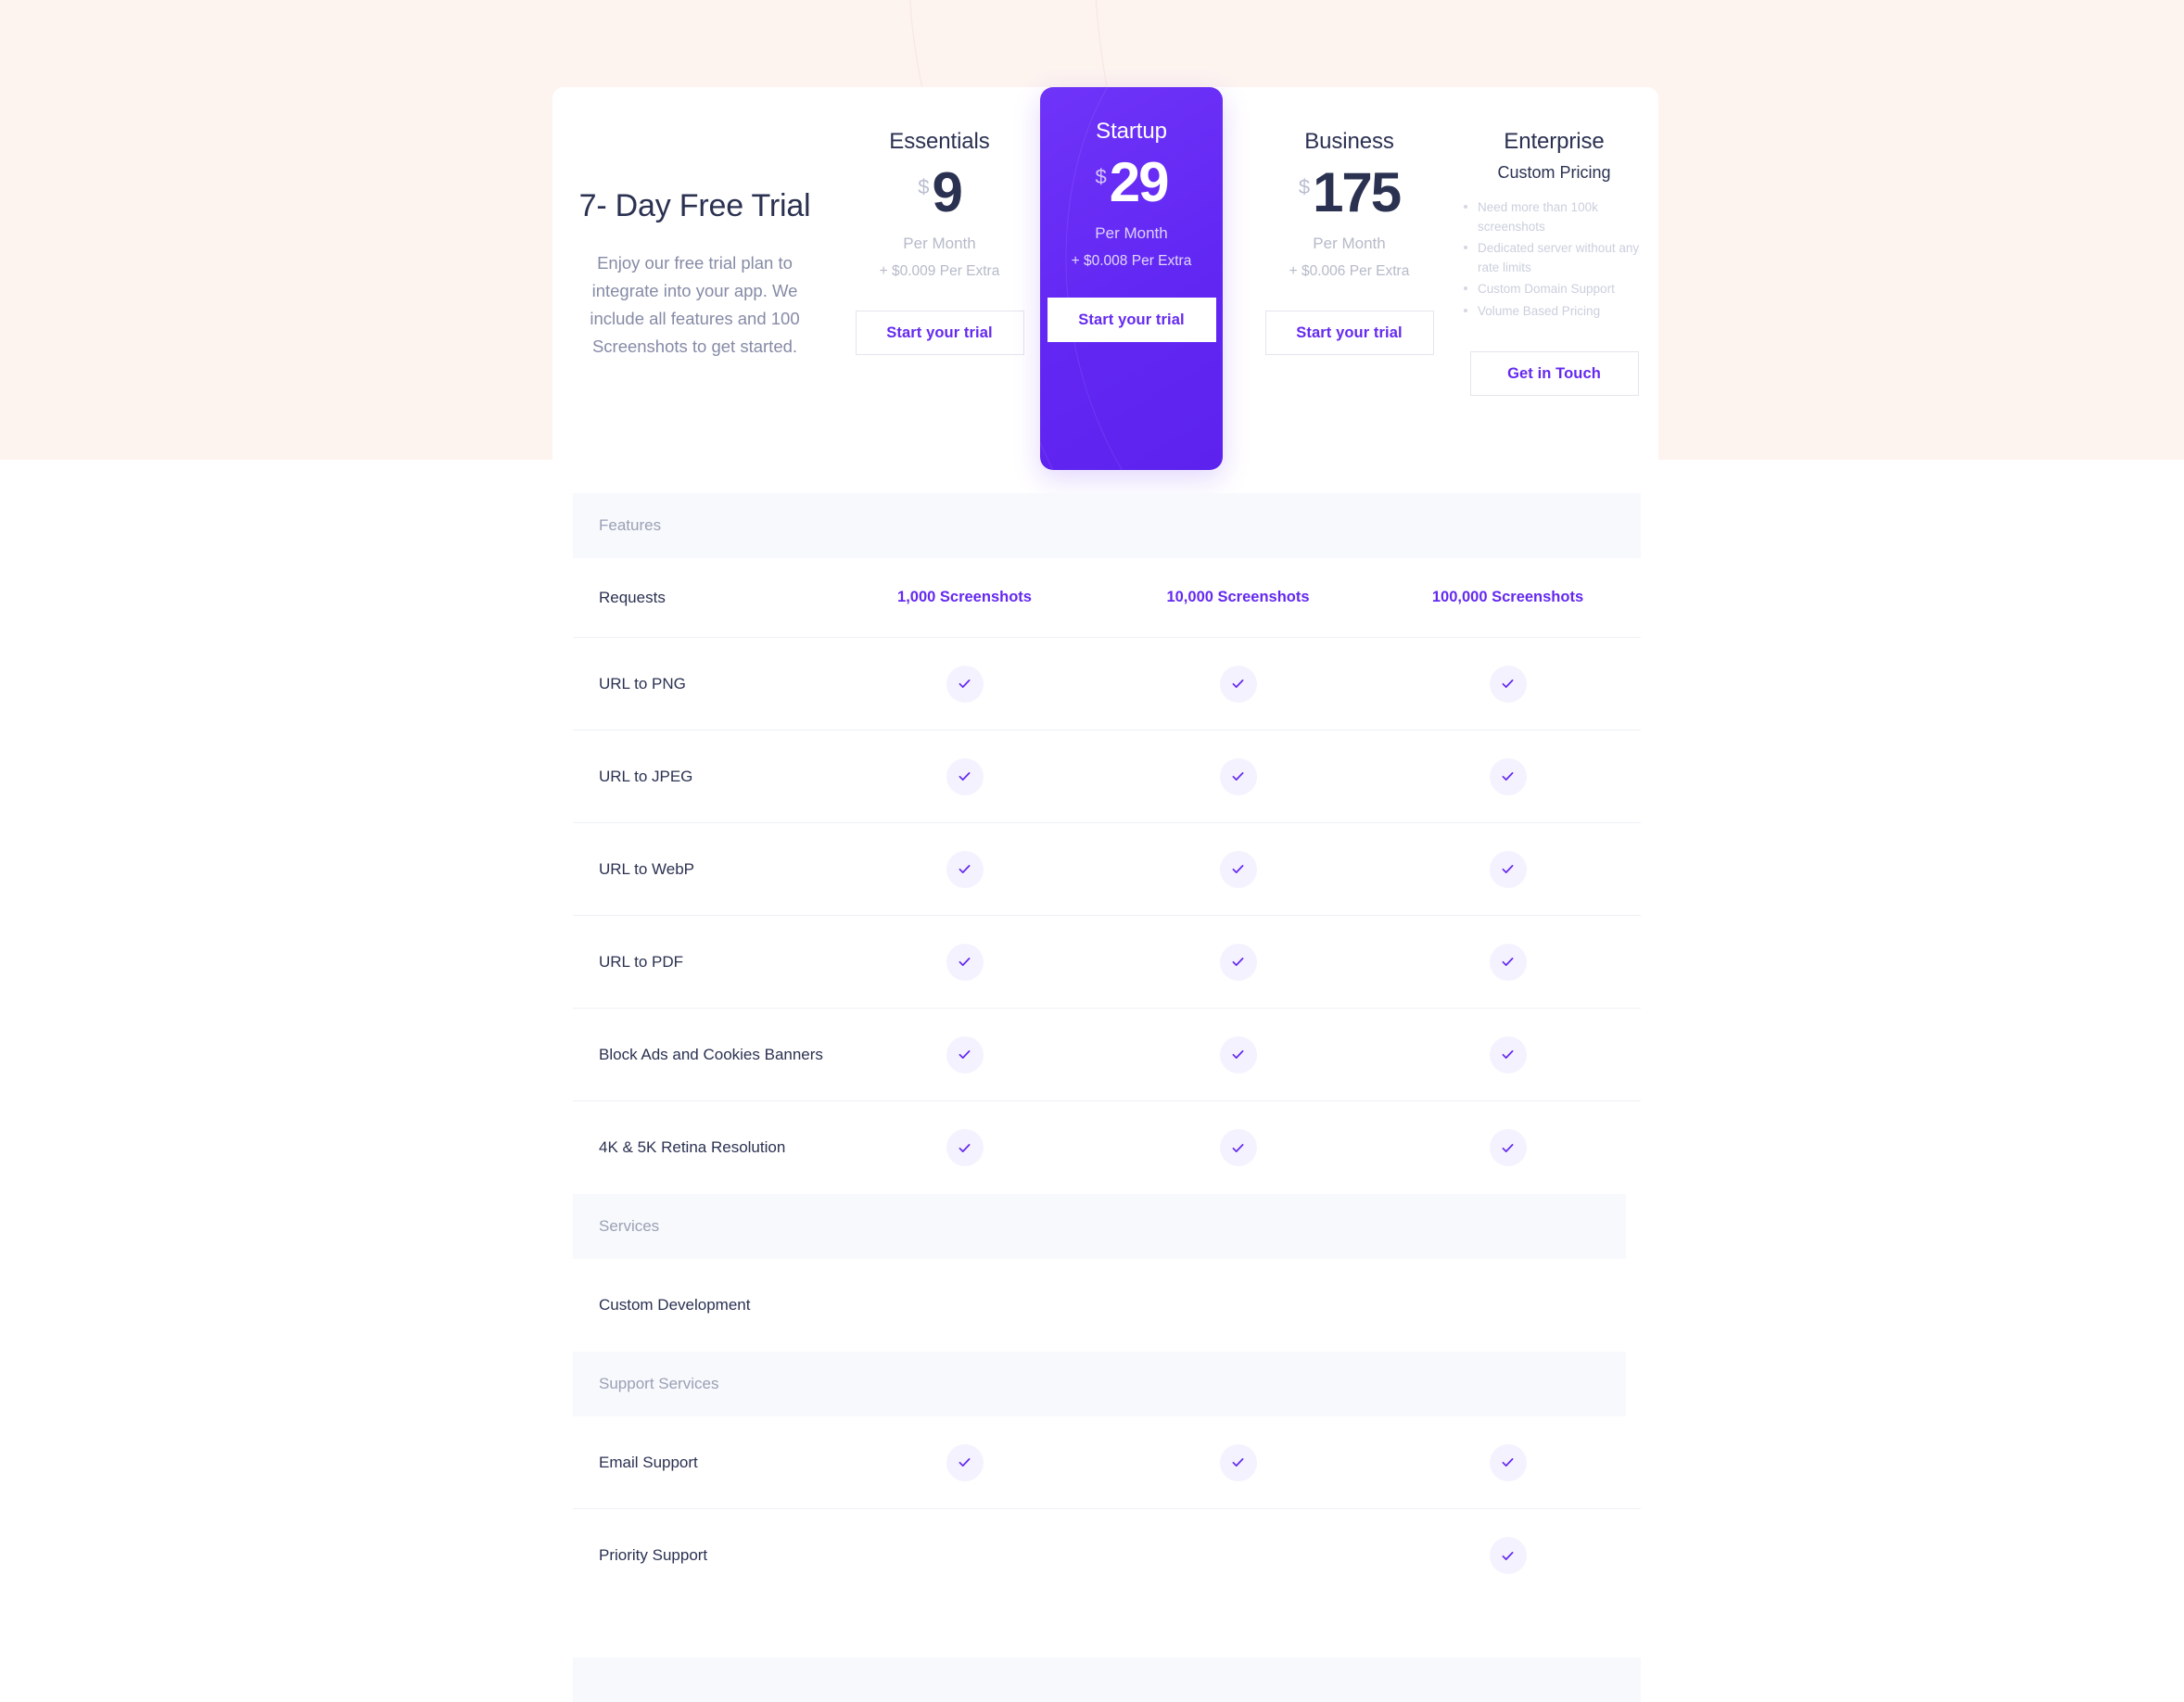 This screenshot has width=2184, height=1702. I want to click on plan-name: Enterprise, so click(1554, 141).